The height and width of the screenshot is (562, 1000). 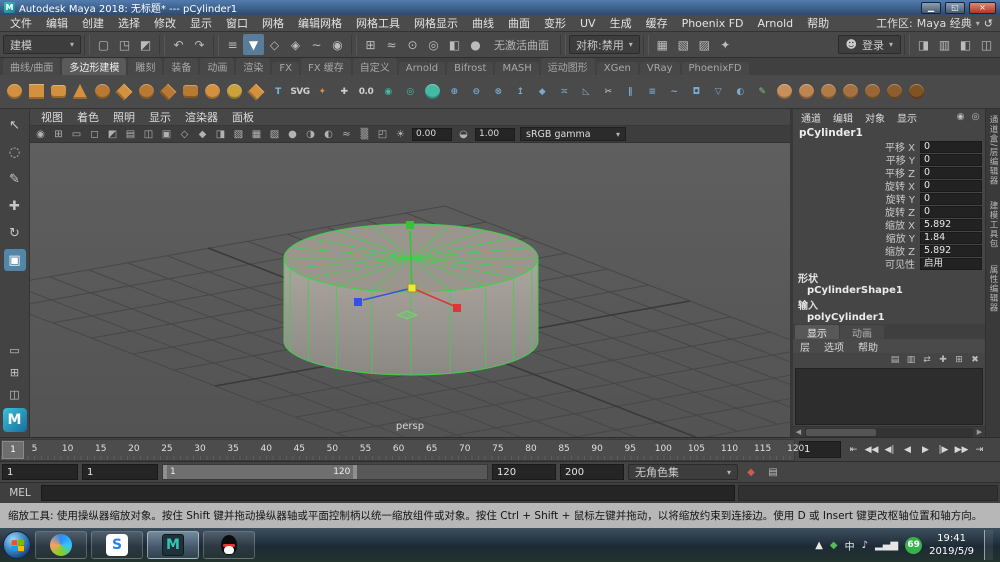 What do you see at coordinates (328, 134) in the screenshot?
I see `ambient-occlusion-icon: ◐` at bounding box center [328, 134].